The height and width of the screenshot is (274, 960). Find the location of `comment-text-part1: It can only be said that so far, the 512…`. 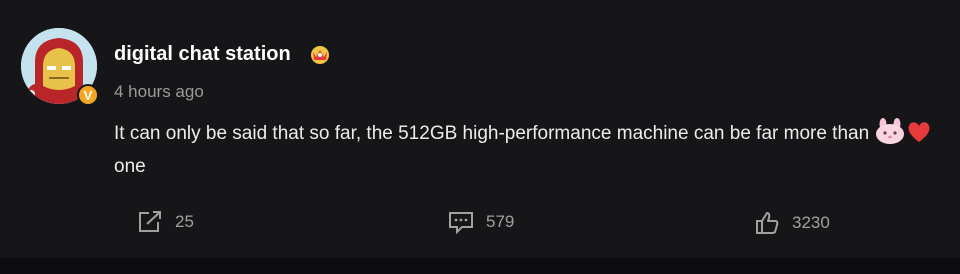

comment-text-part1: It can only be said that so far, the 512… is located at coordinates (492, 133).